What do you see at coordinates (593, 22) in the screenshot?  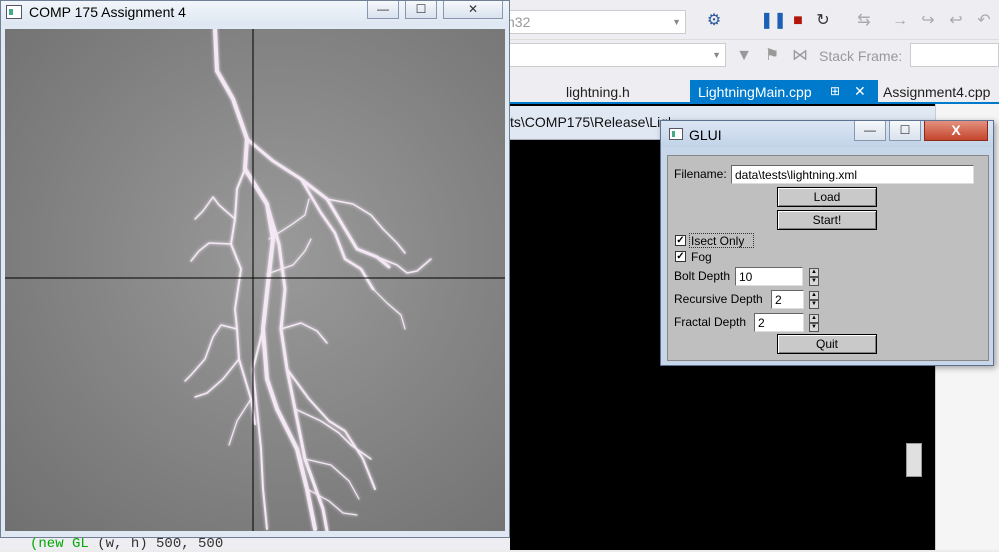 I see `solution-platform-combo: n32 ▼` at bounding box center [593, 22].